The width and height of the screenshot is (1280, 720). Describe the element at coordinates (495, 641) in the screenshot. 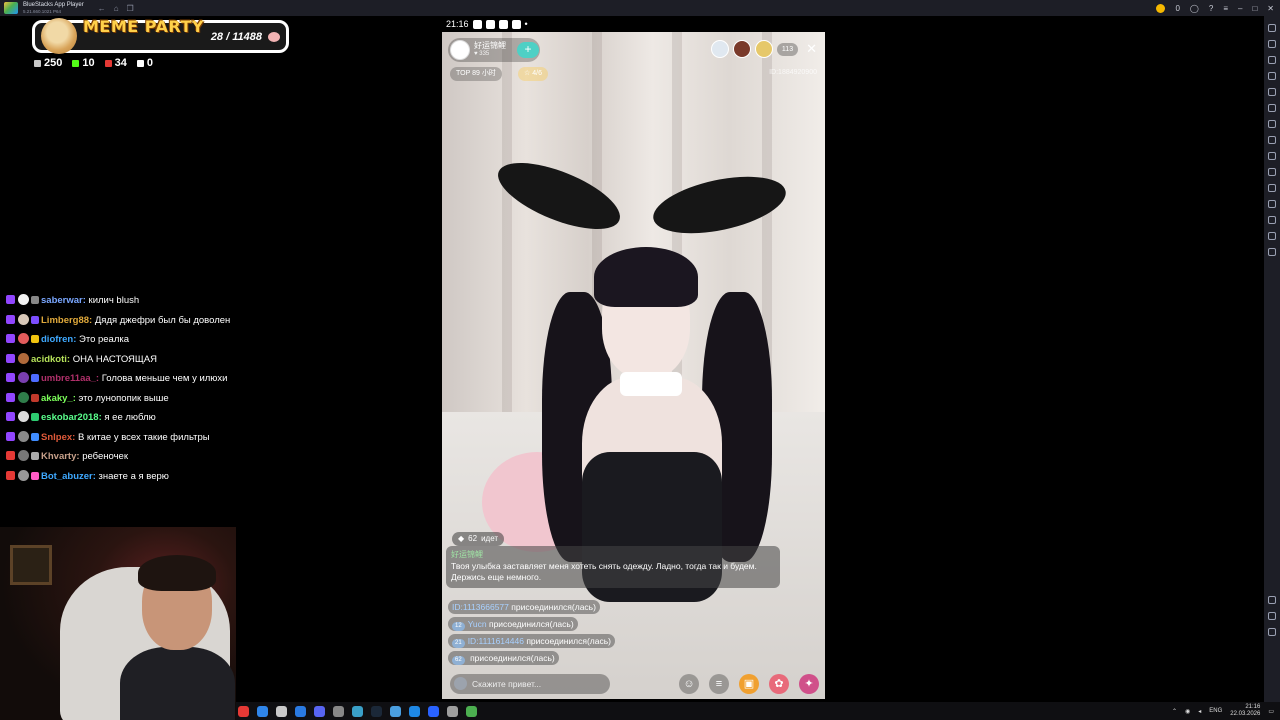

I see `join-user: ID:1111614446` at that location.